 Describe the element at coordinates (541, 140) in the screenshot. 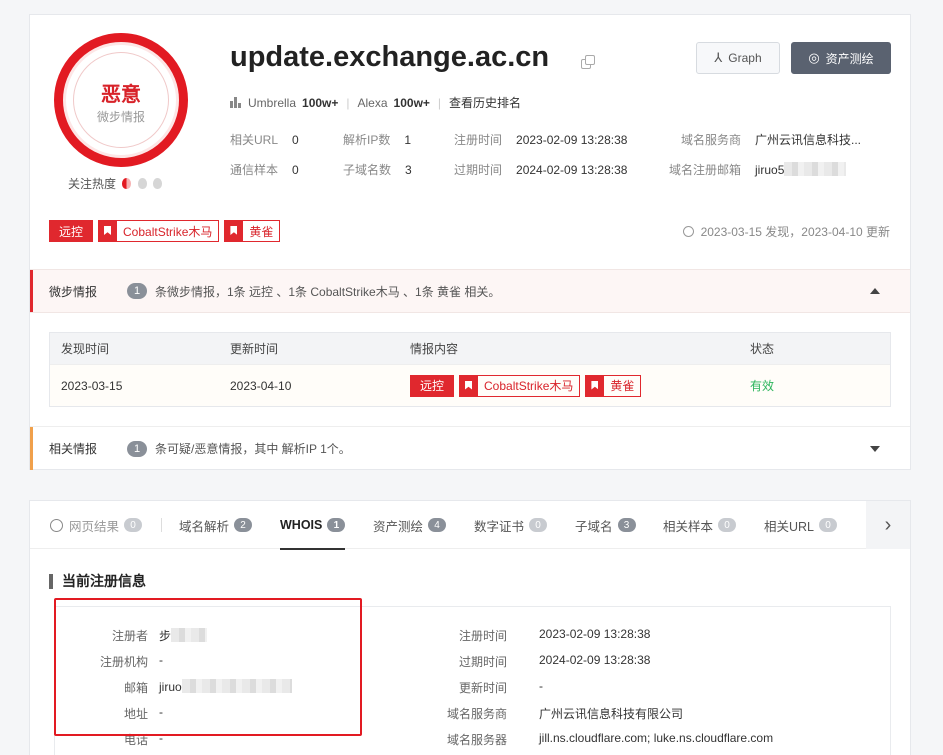

I see `registration-time: 注册时间 2023-02-09 13:28:38` at that location.